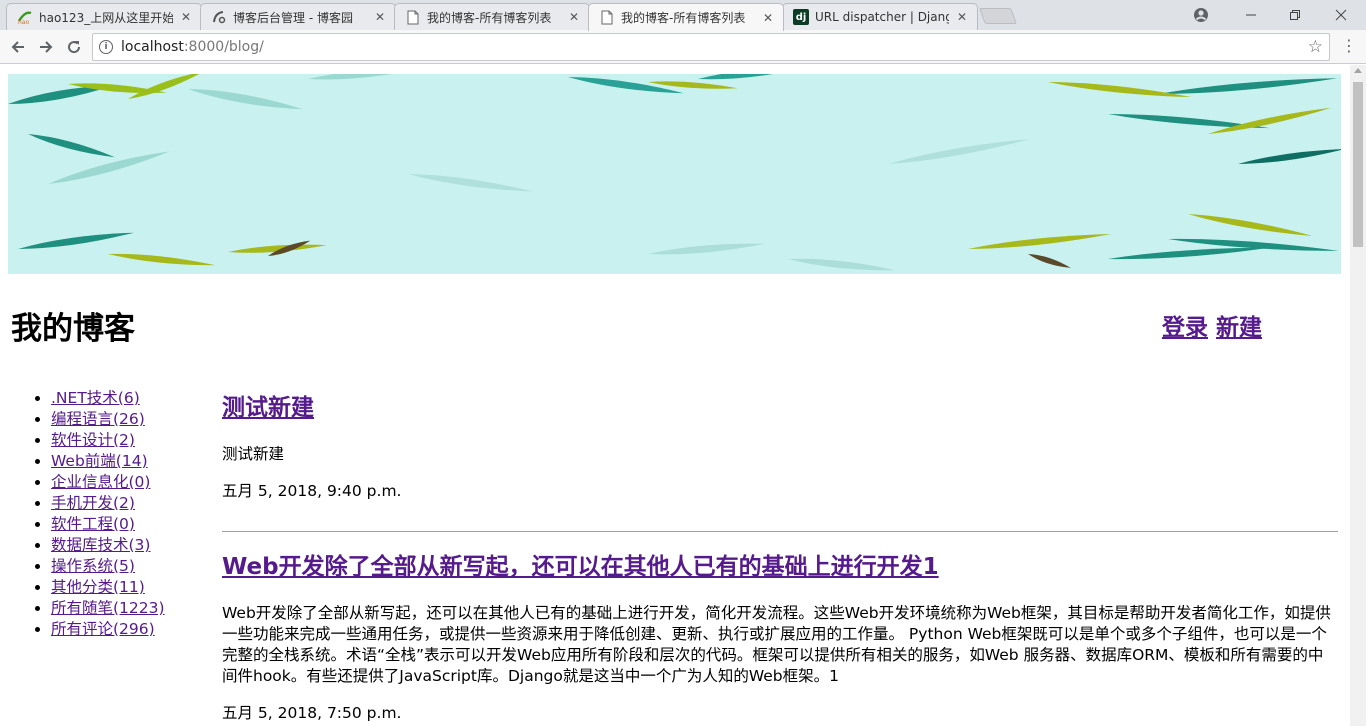 Image resolution: width=1366 pixels, height=726 pixels. What do you see at coordinates (1341, 15) in the screenshot?
I see `close-window-button` at bounding box center [1341, 15].